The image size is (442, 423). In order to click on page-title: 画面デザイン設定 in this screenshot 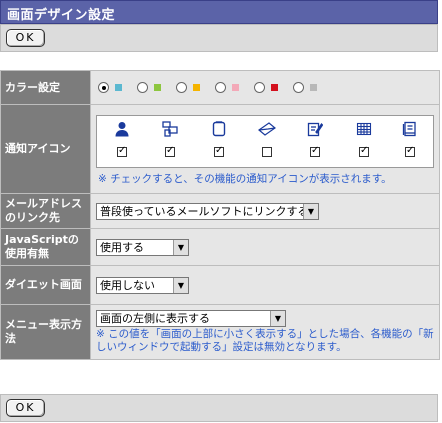, I will do `click(61, 15)`.